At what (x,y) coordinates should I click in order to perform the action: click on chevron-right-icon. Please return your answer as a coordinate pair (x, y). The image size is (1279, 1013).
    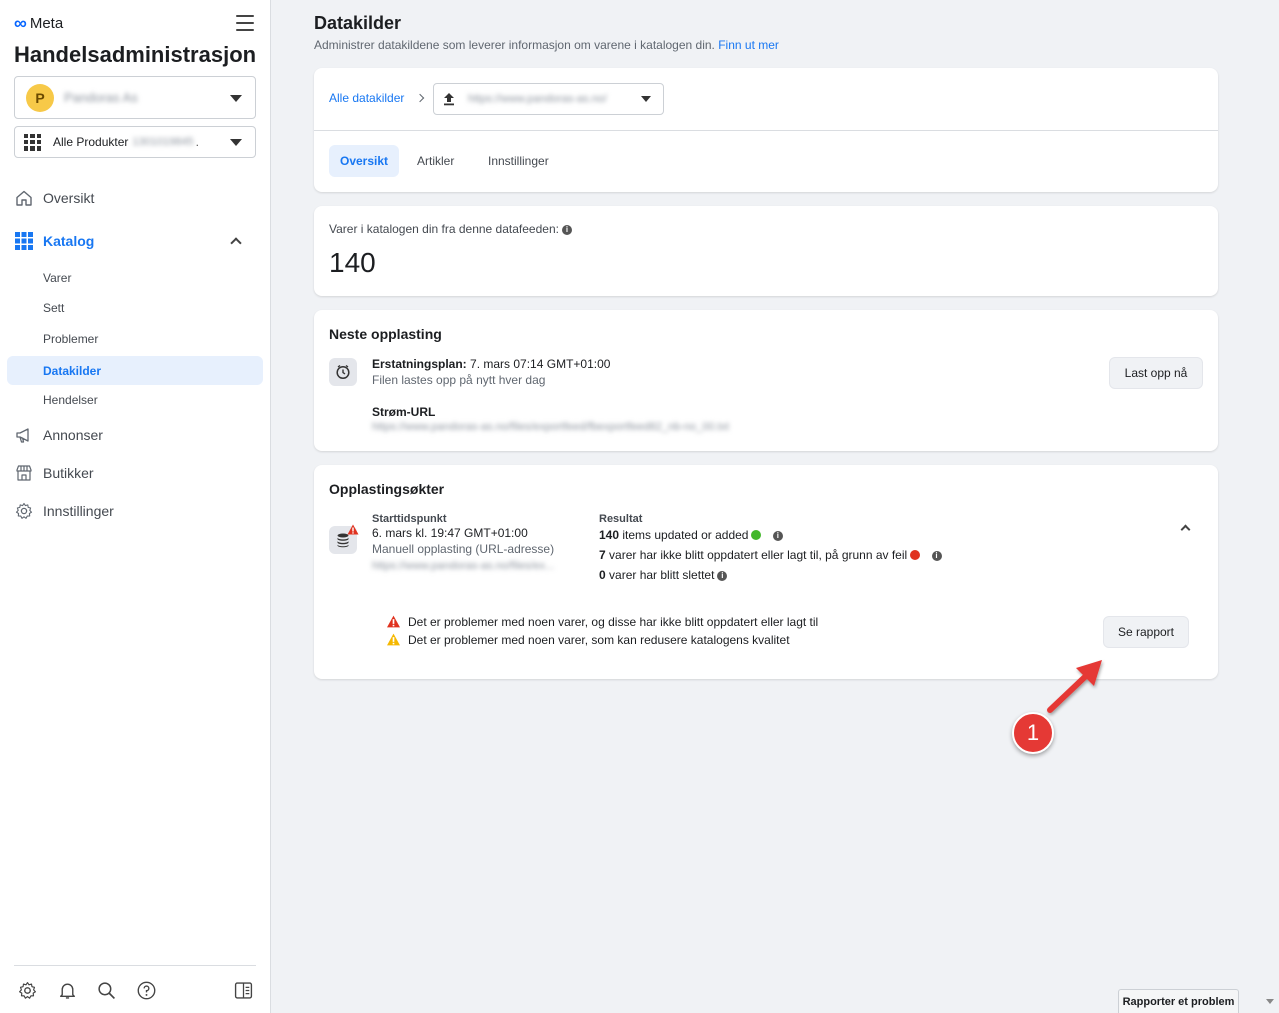
    Looking at the image, I should click on (420, 98).